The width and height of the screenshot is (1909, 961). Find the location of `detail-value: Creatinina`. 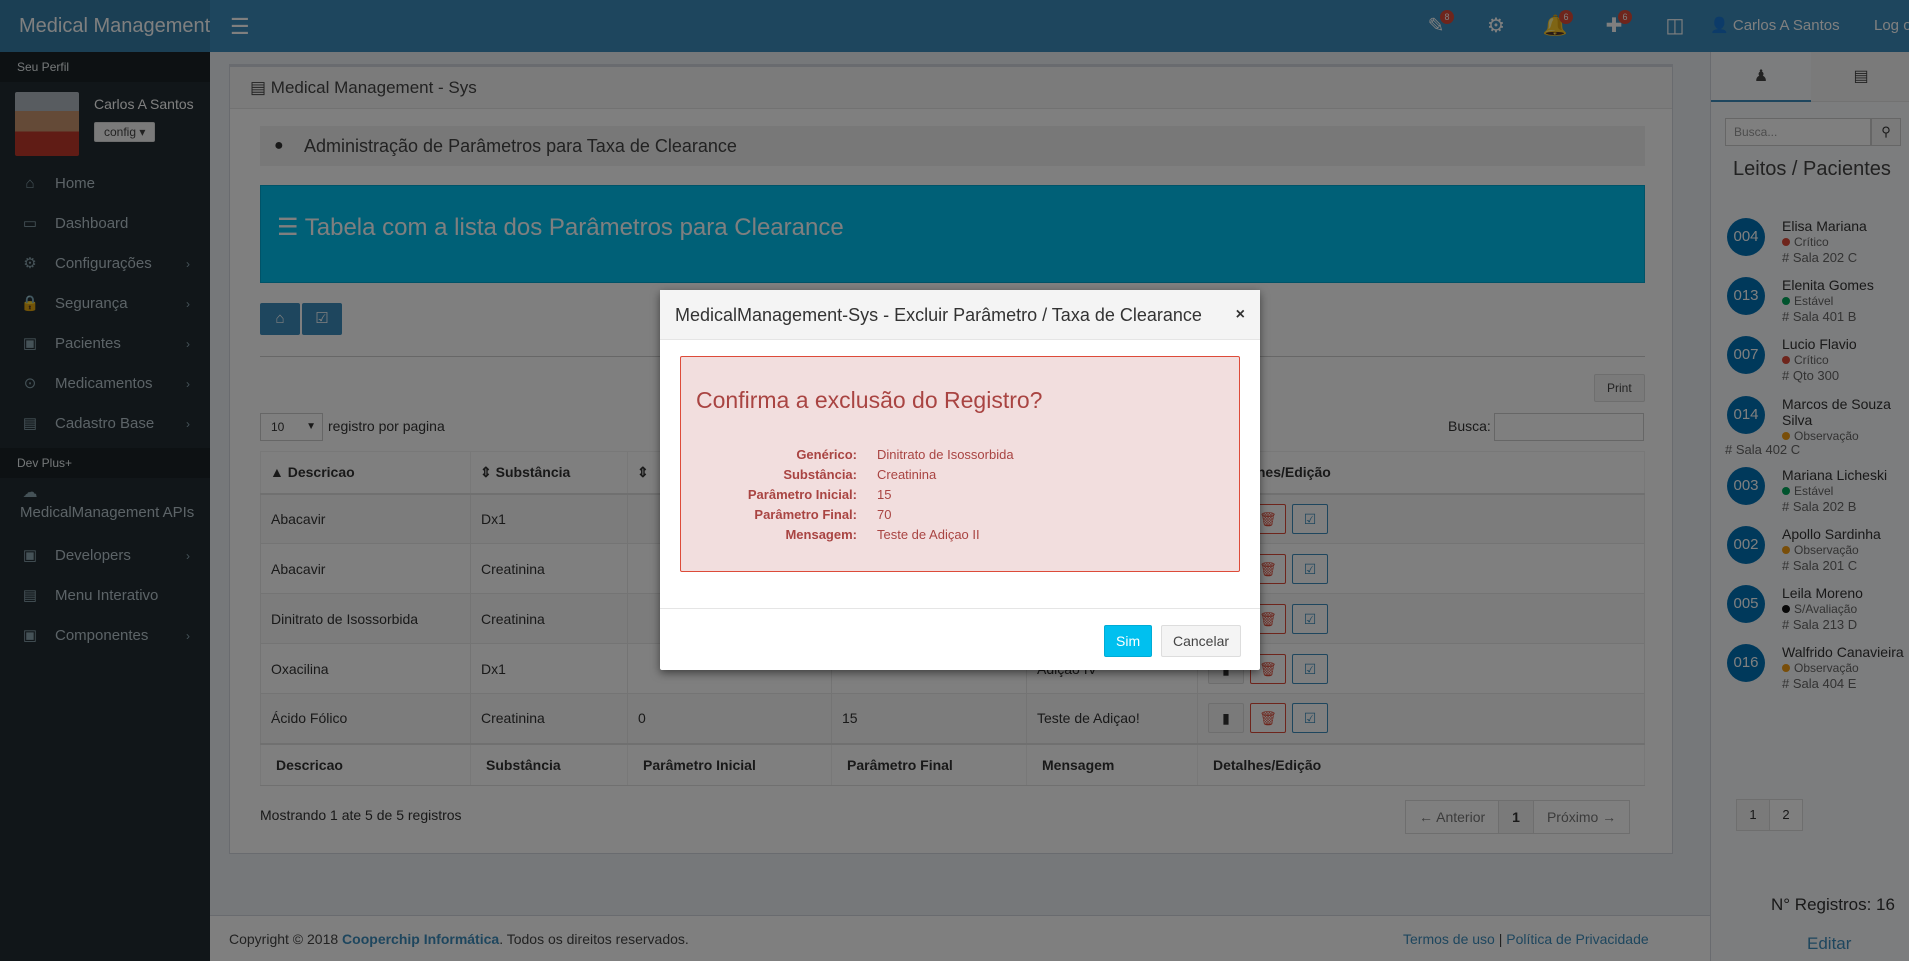

detail-value: Creatinina is located at coordinates (907, 474).